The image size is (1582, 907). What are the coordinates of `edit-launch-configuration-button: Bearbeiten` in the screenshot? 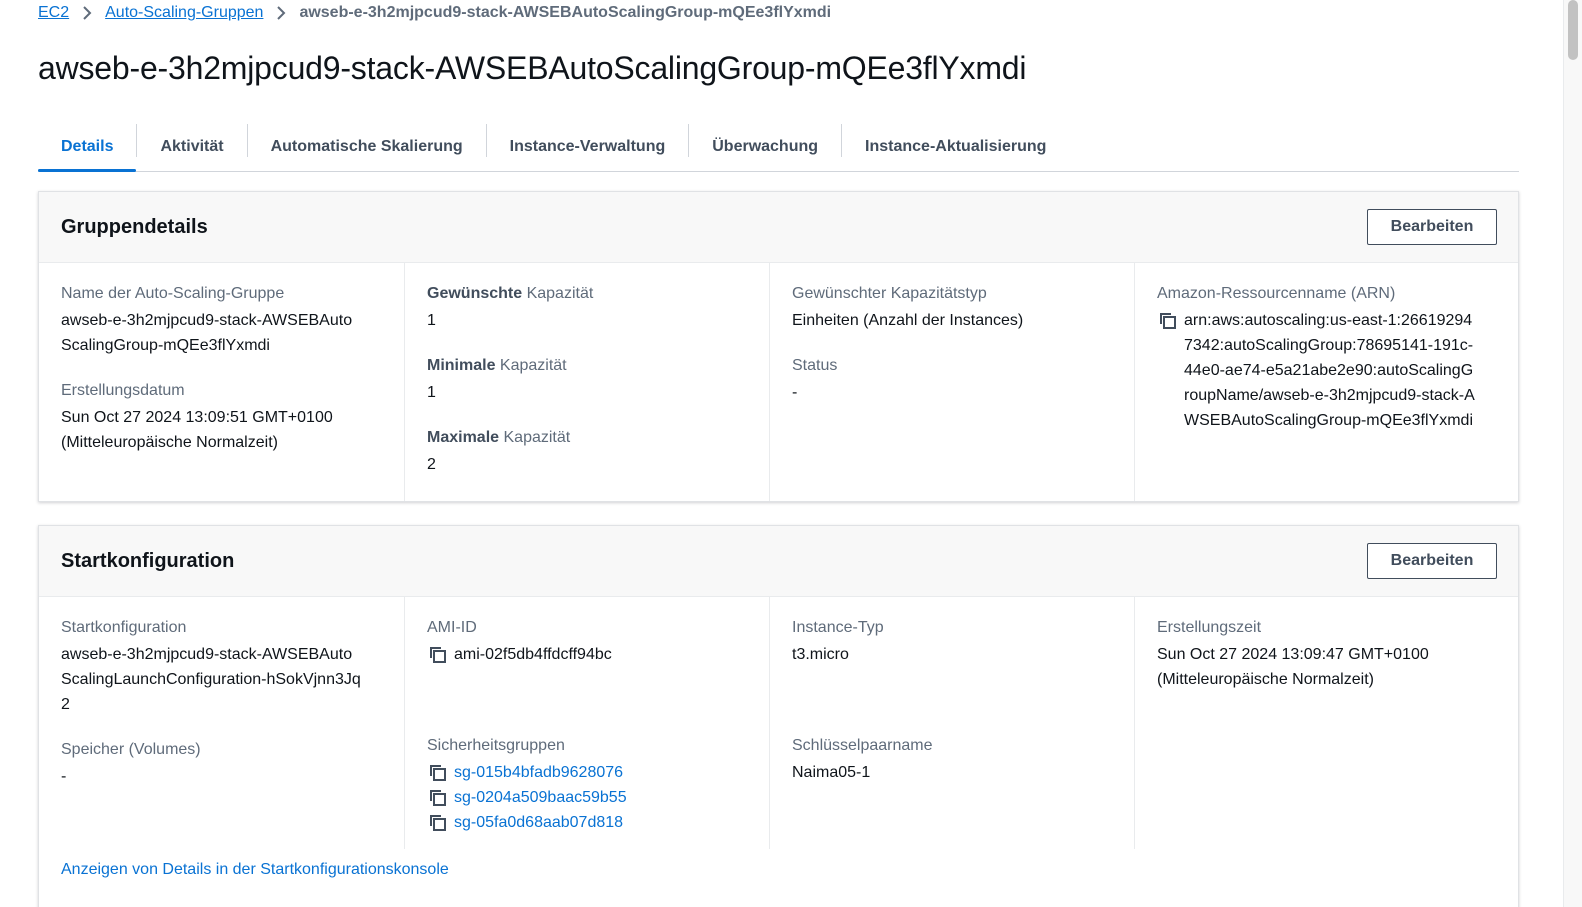 It's located at (1432, 561).